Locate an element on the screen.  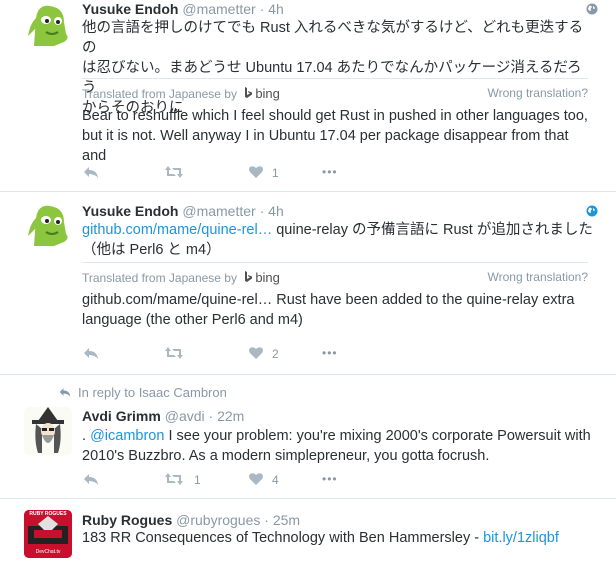
translation-line: language (the other Perl6 and m4) is located at coordinates (192, 320).